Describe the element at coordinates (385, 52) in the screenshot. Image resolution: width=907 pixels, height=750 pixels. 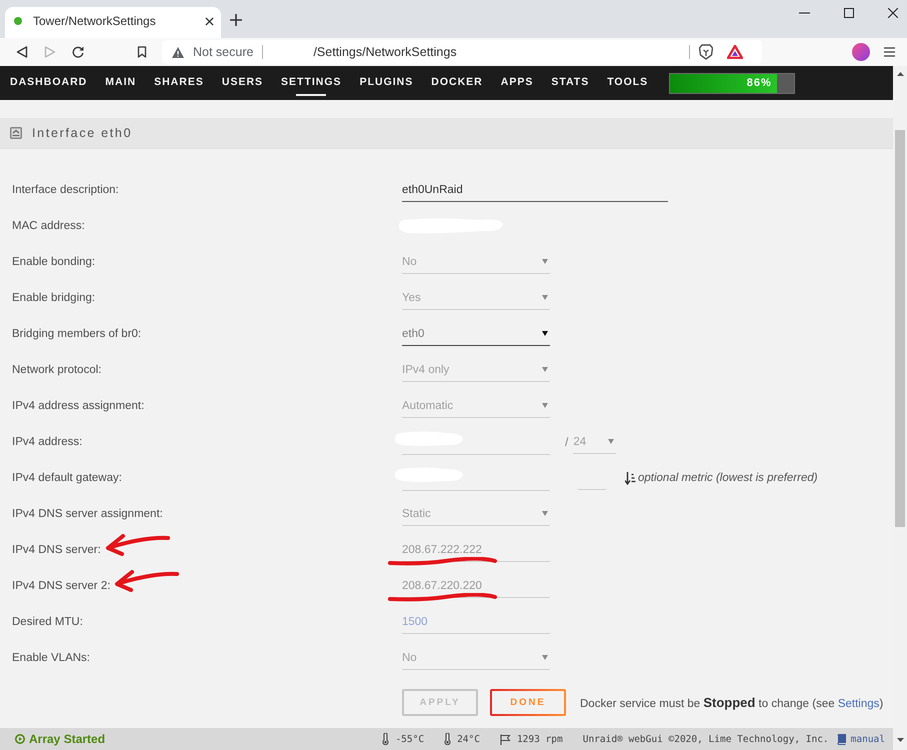
I see `url-text: /Settings/NetworkSettings` at that location.